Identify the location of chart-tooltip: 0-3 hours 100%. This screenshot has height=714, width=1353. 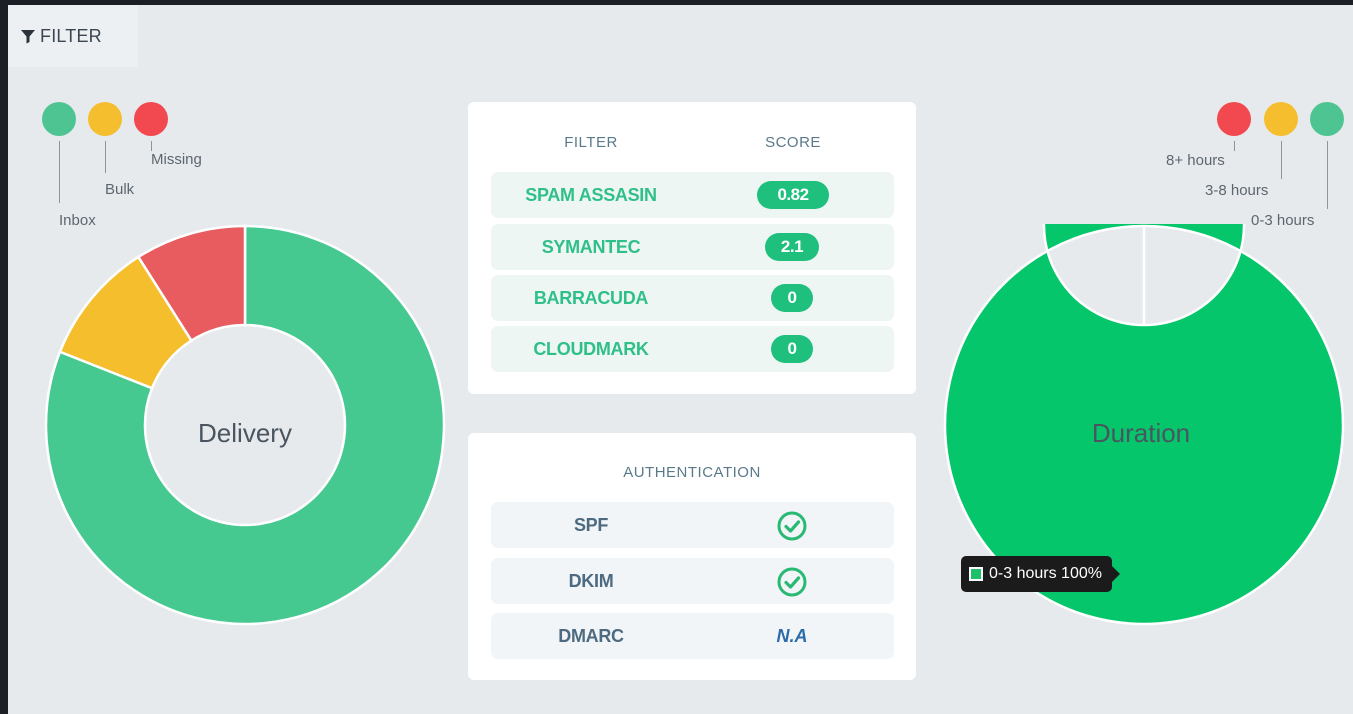
(1040, 574).